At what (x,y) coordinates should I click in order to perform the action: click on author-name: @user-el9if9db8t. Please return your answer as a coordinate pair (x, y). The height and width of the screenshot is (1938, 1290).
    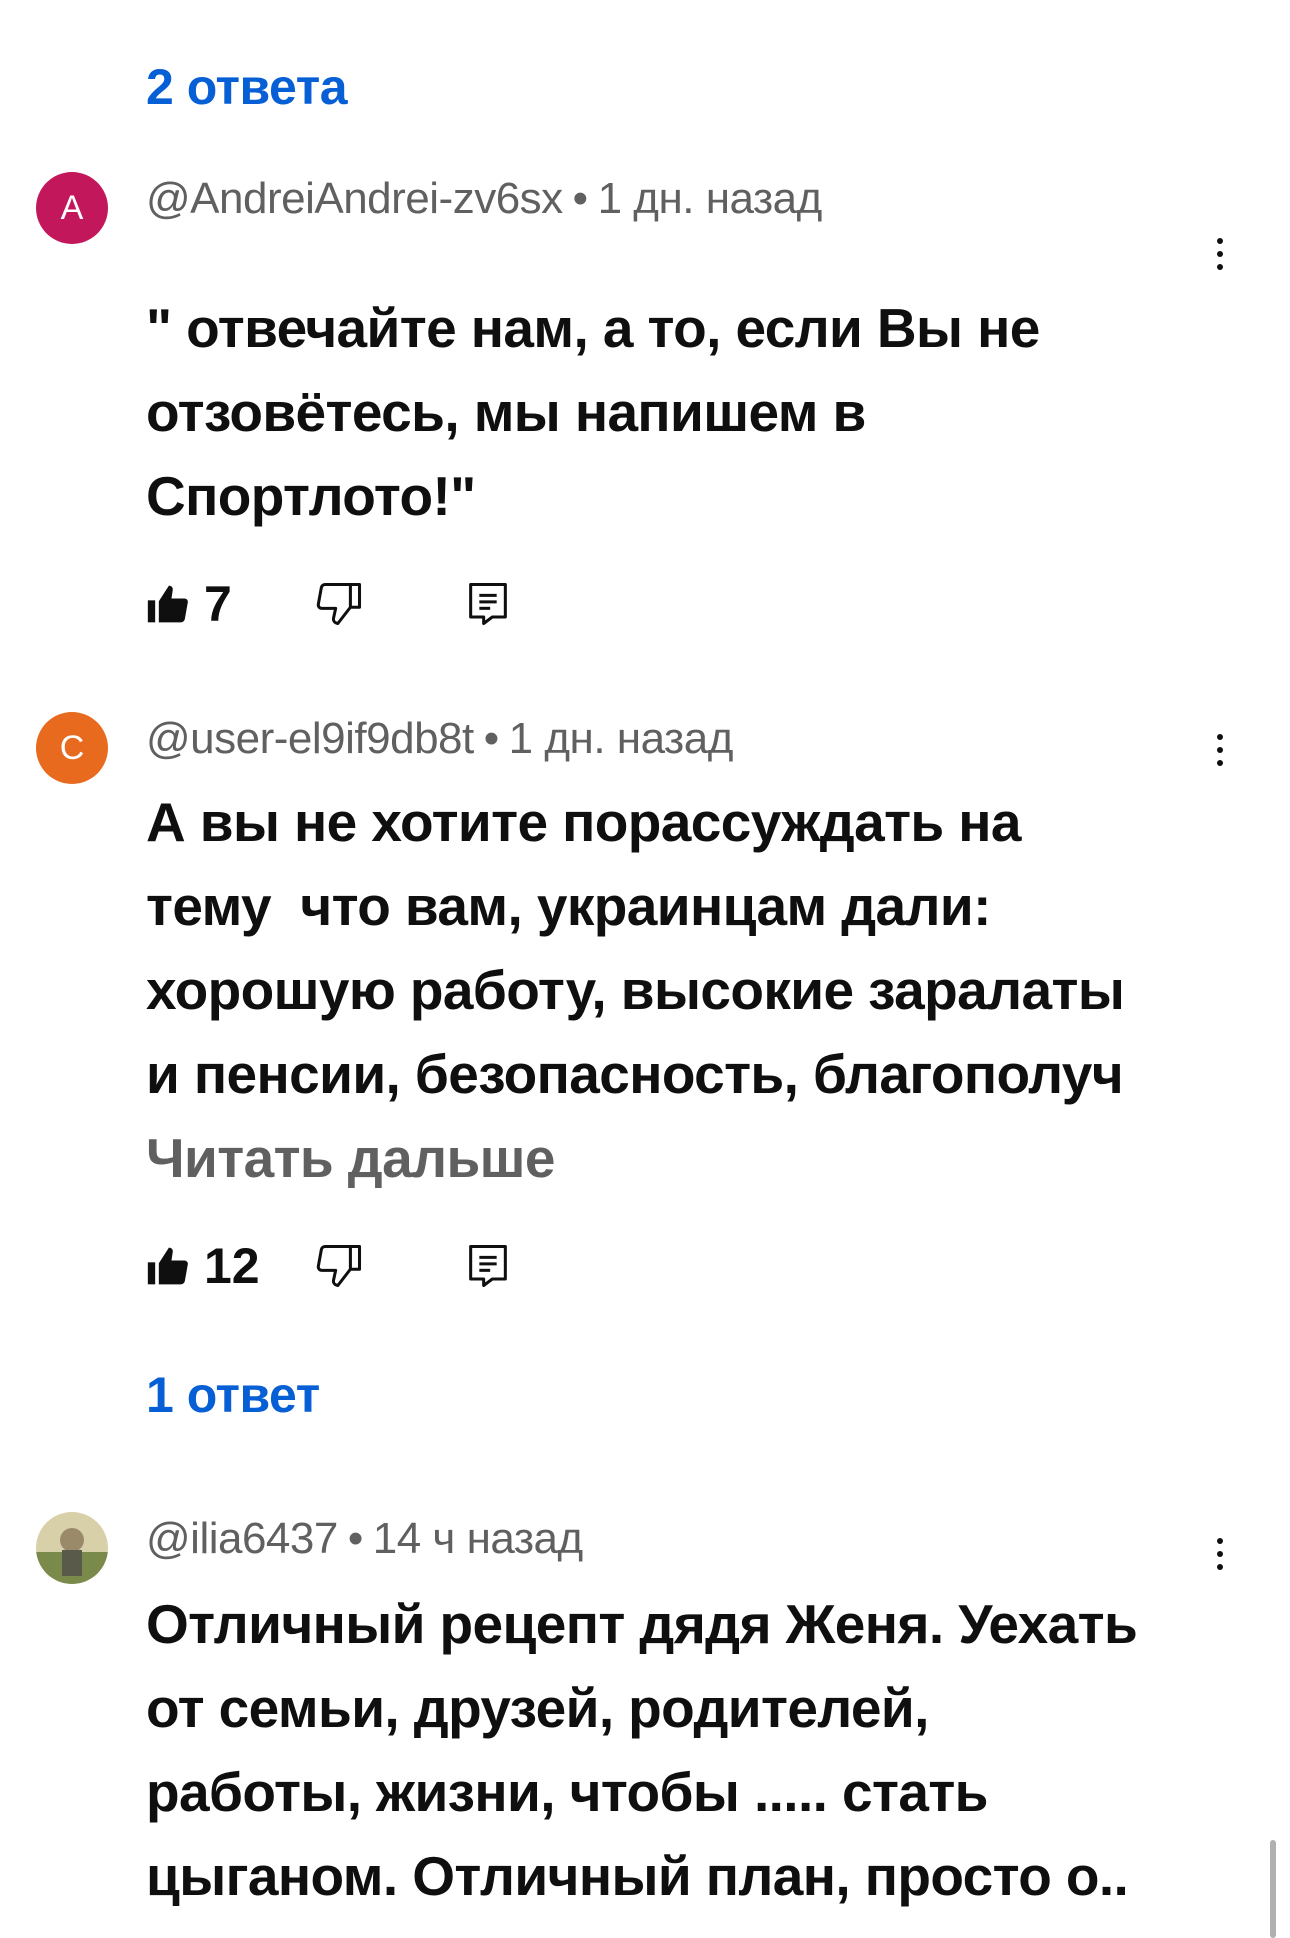
    Looking at the image, I should click on (310, 738).